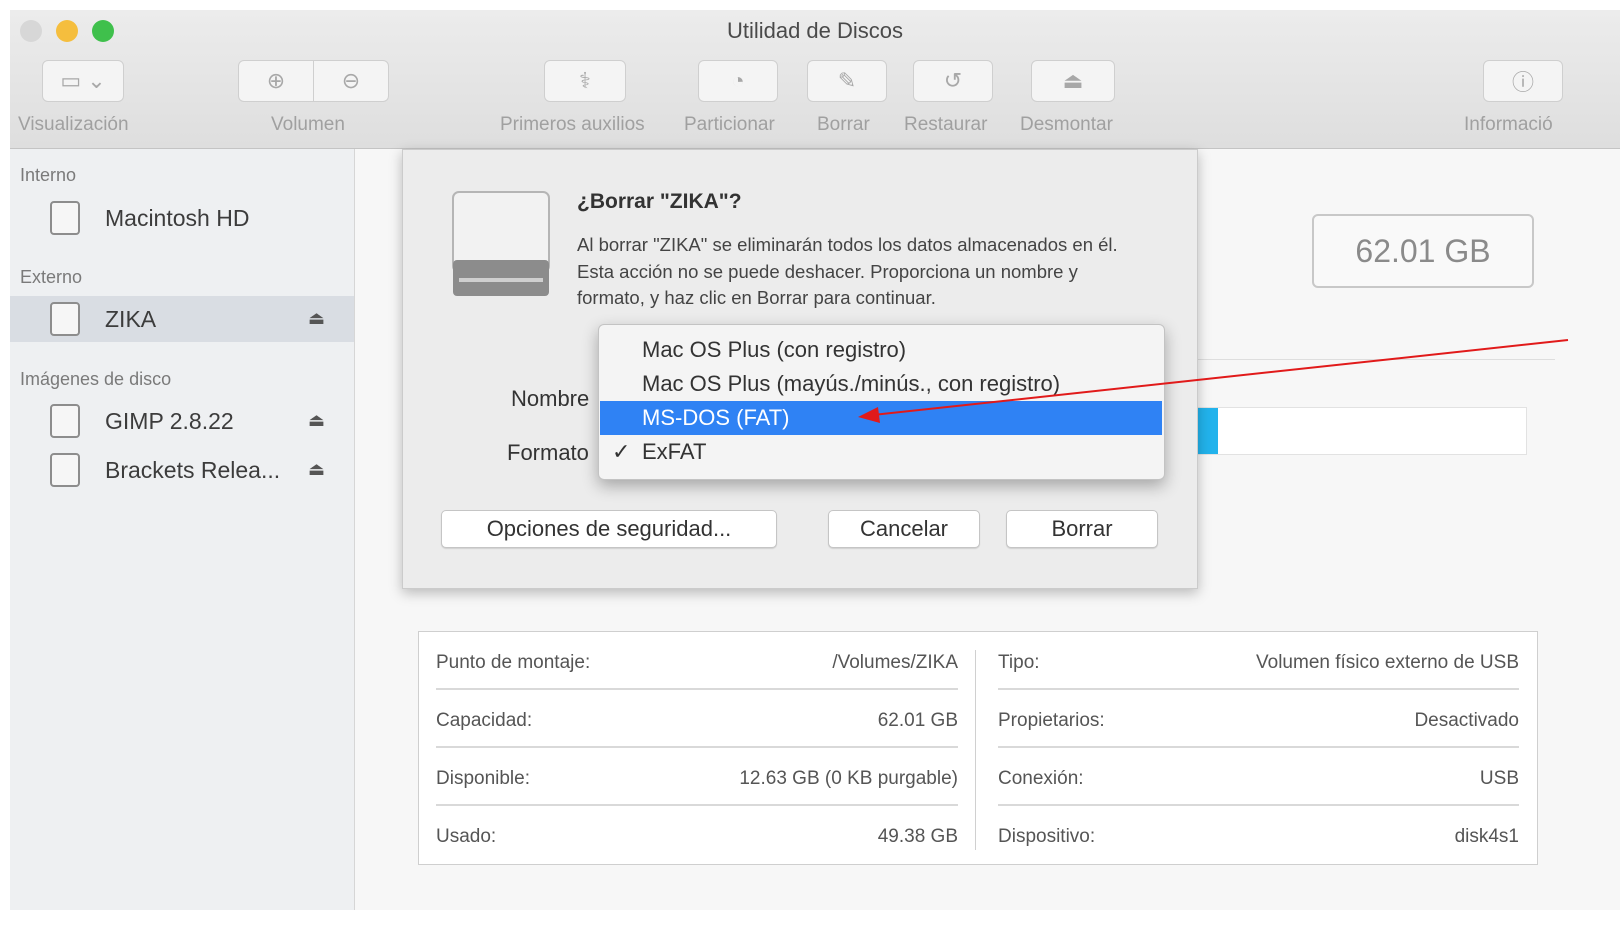 This screenshot has height=938, width=1620. I want to click on sidebar-toggle-icon: ▭ ⌄, so click(83, 80).